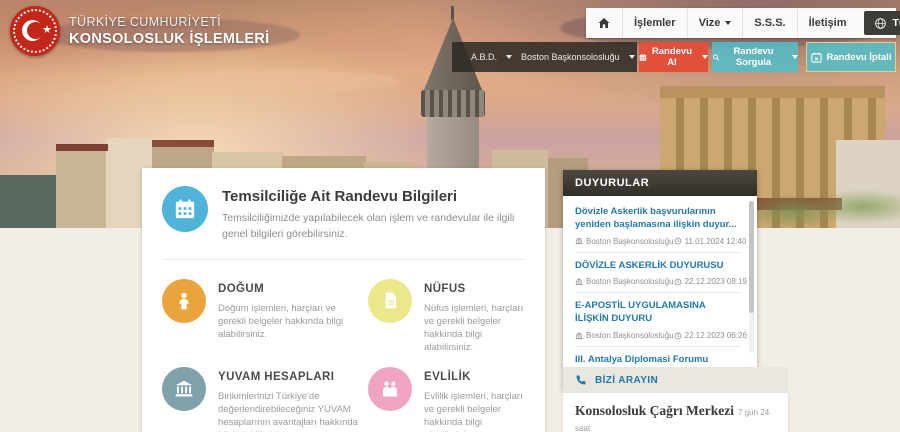  Describe the element at coordinates (660, 183) in the screenshot. I see `announcements-header: DUYURULAR` at that location.